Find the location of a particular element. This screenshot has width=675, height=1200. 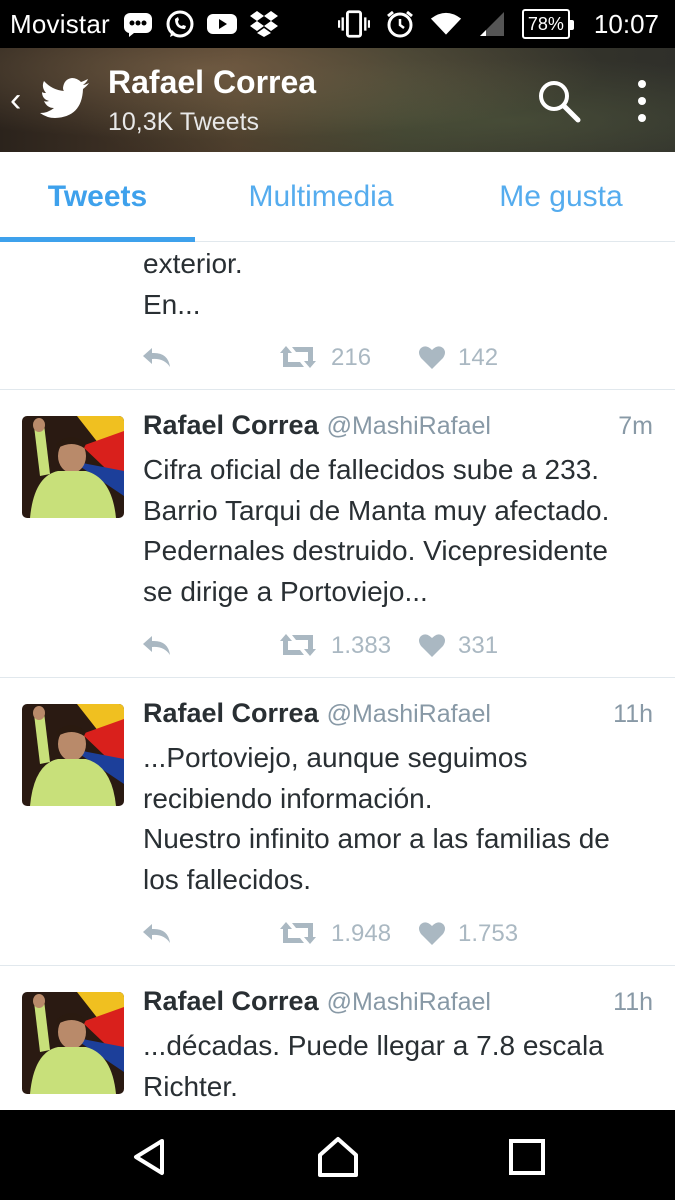

tab-me-gusta: Me gusta is located at coordinates (561, 197).